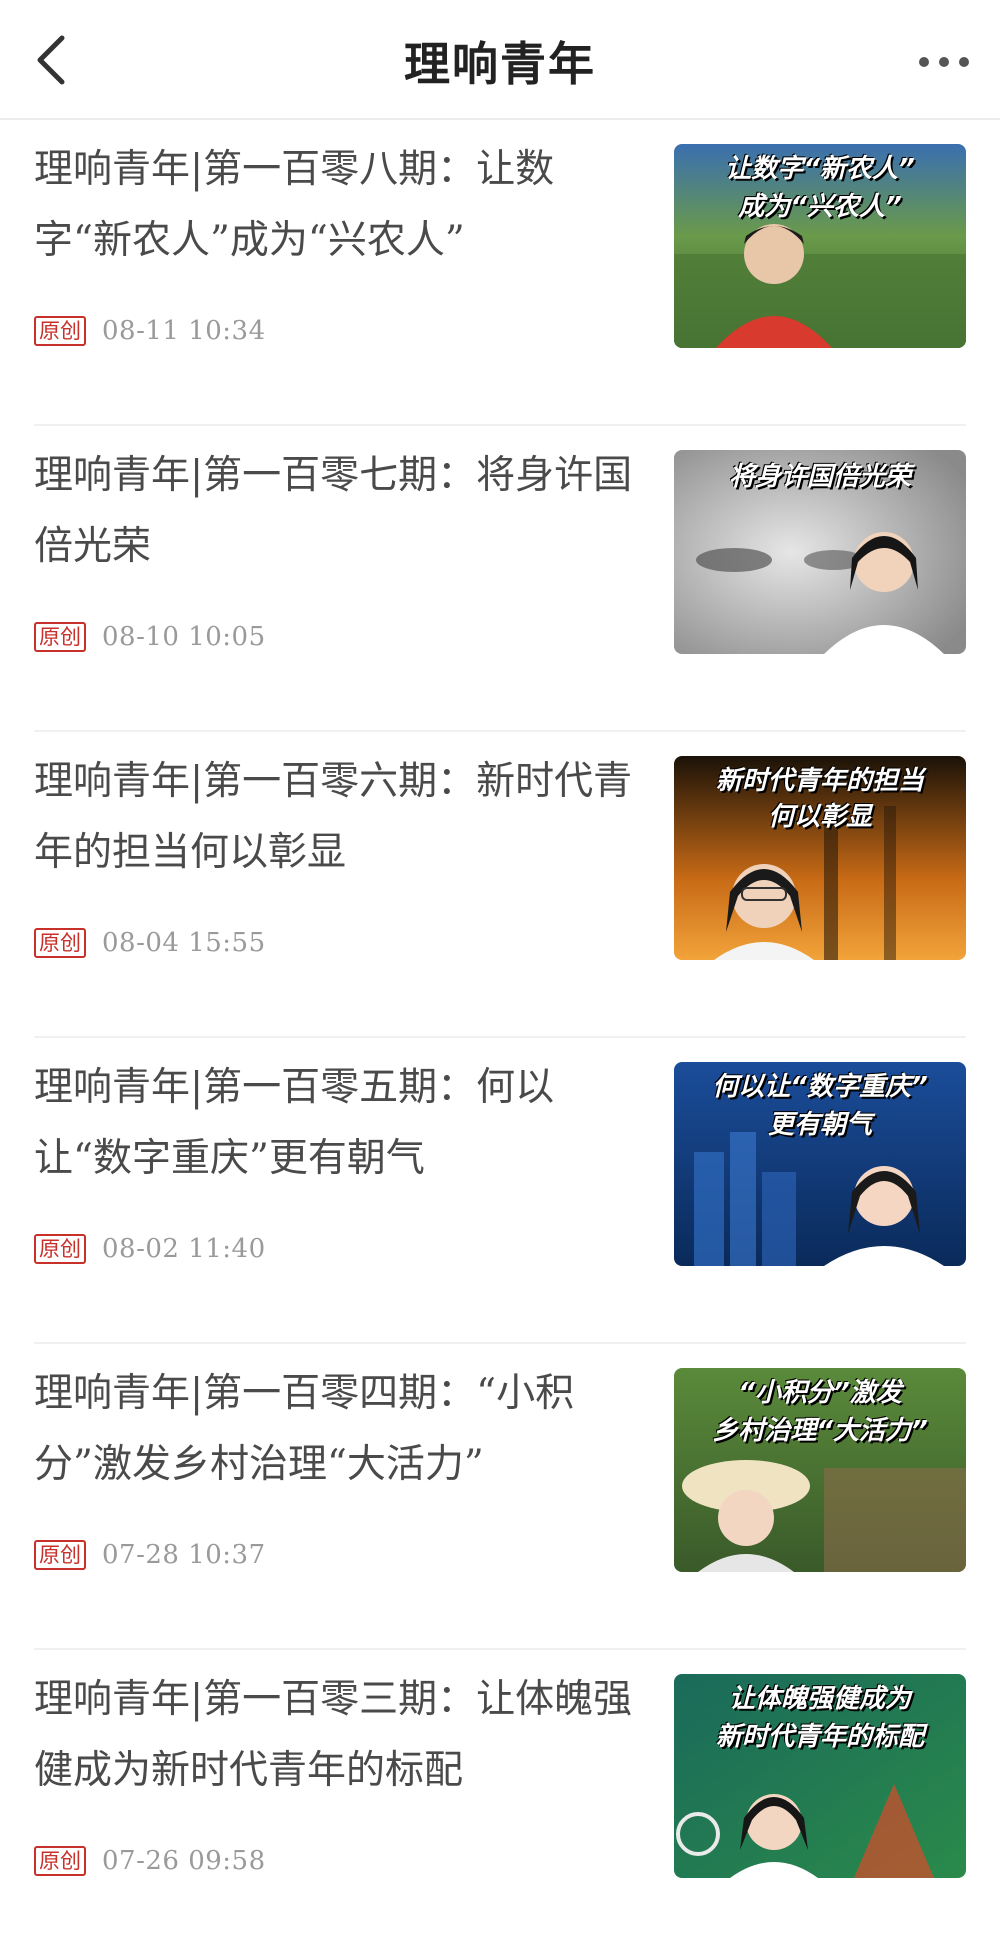  I want to click on thumbnail-caption-line1: 让数字“新农人”, so click(820, 169).